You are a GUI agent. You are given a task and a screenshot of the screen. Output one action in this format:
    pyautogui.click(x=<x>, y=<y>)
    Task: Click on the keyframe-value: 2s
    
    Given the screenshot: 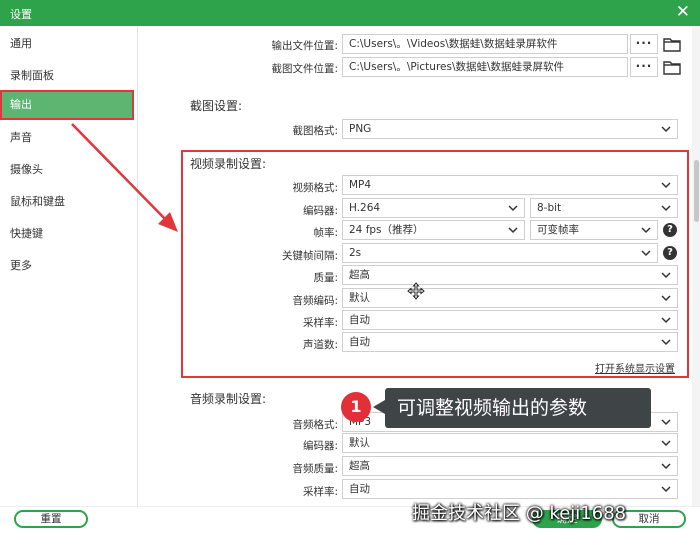 What is the action you would take?
    pyautogui.click(x=355, y=253)
    